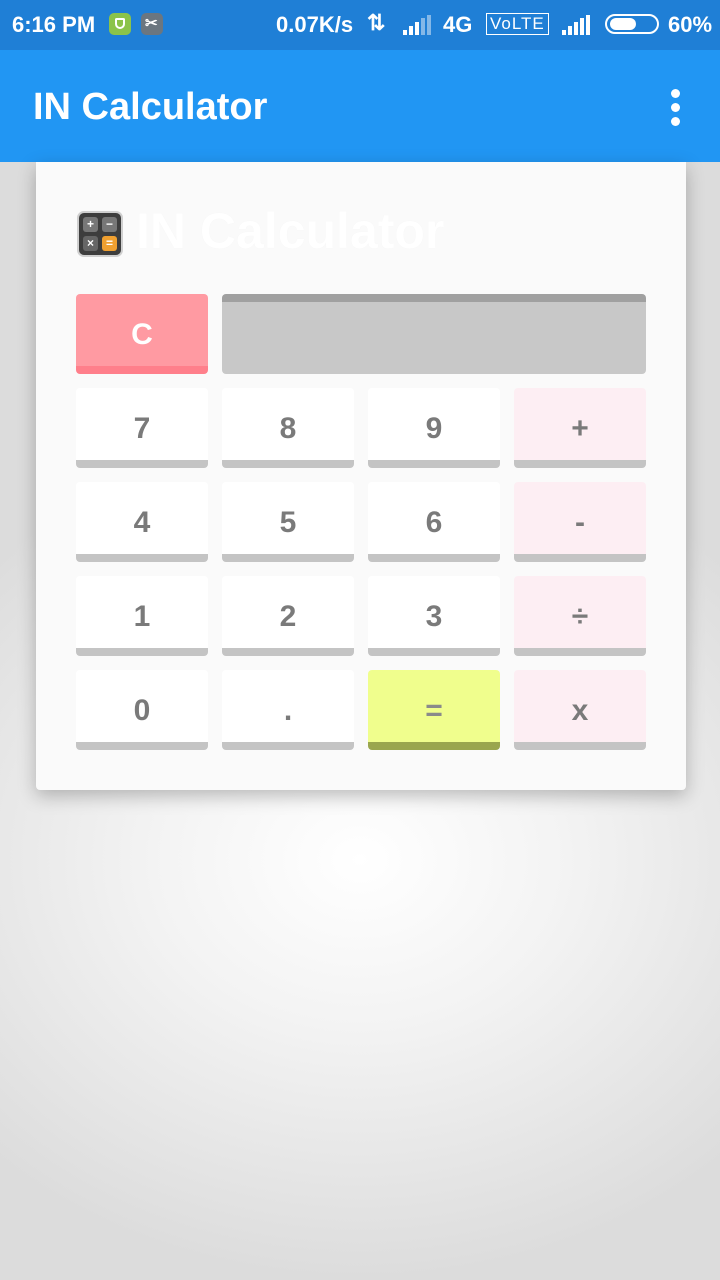 The height and width of the screenshot is (1280, 720). I want to click on plus-glyph: +, so click(90, 224).